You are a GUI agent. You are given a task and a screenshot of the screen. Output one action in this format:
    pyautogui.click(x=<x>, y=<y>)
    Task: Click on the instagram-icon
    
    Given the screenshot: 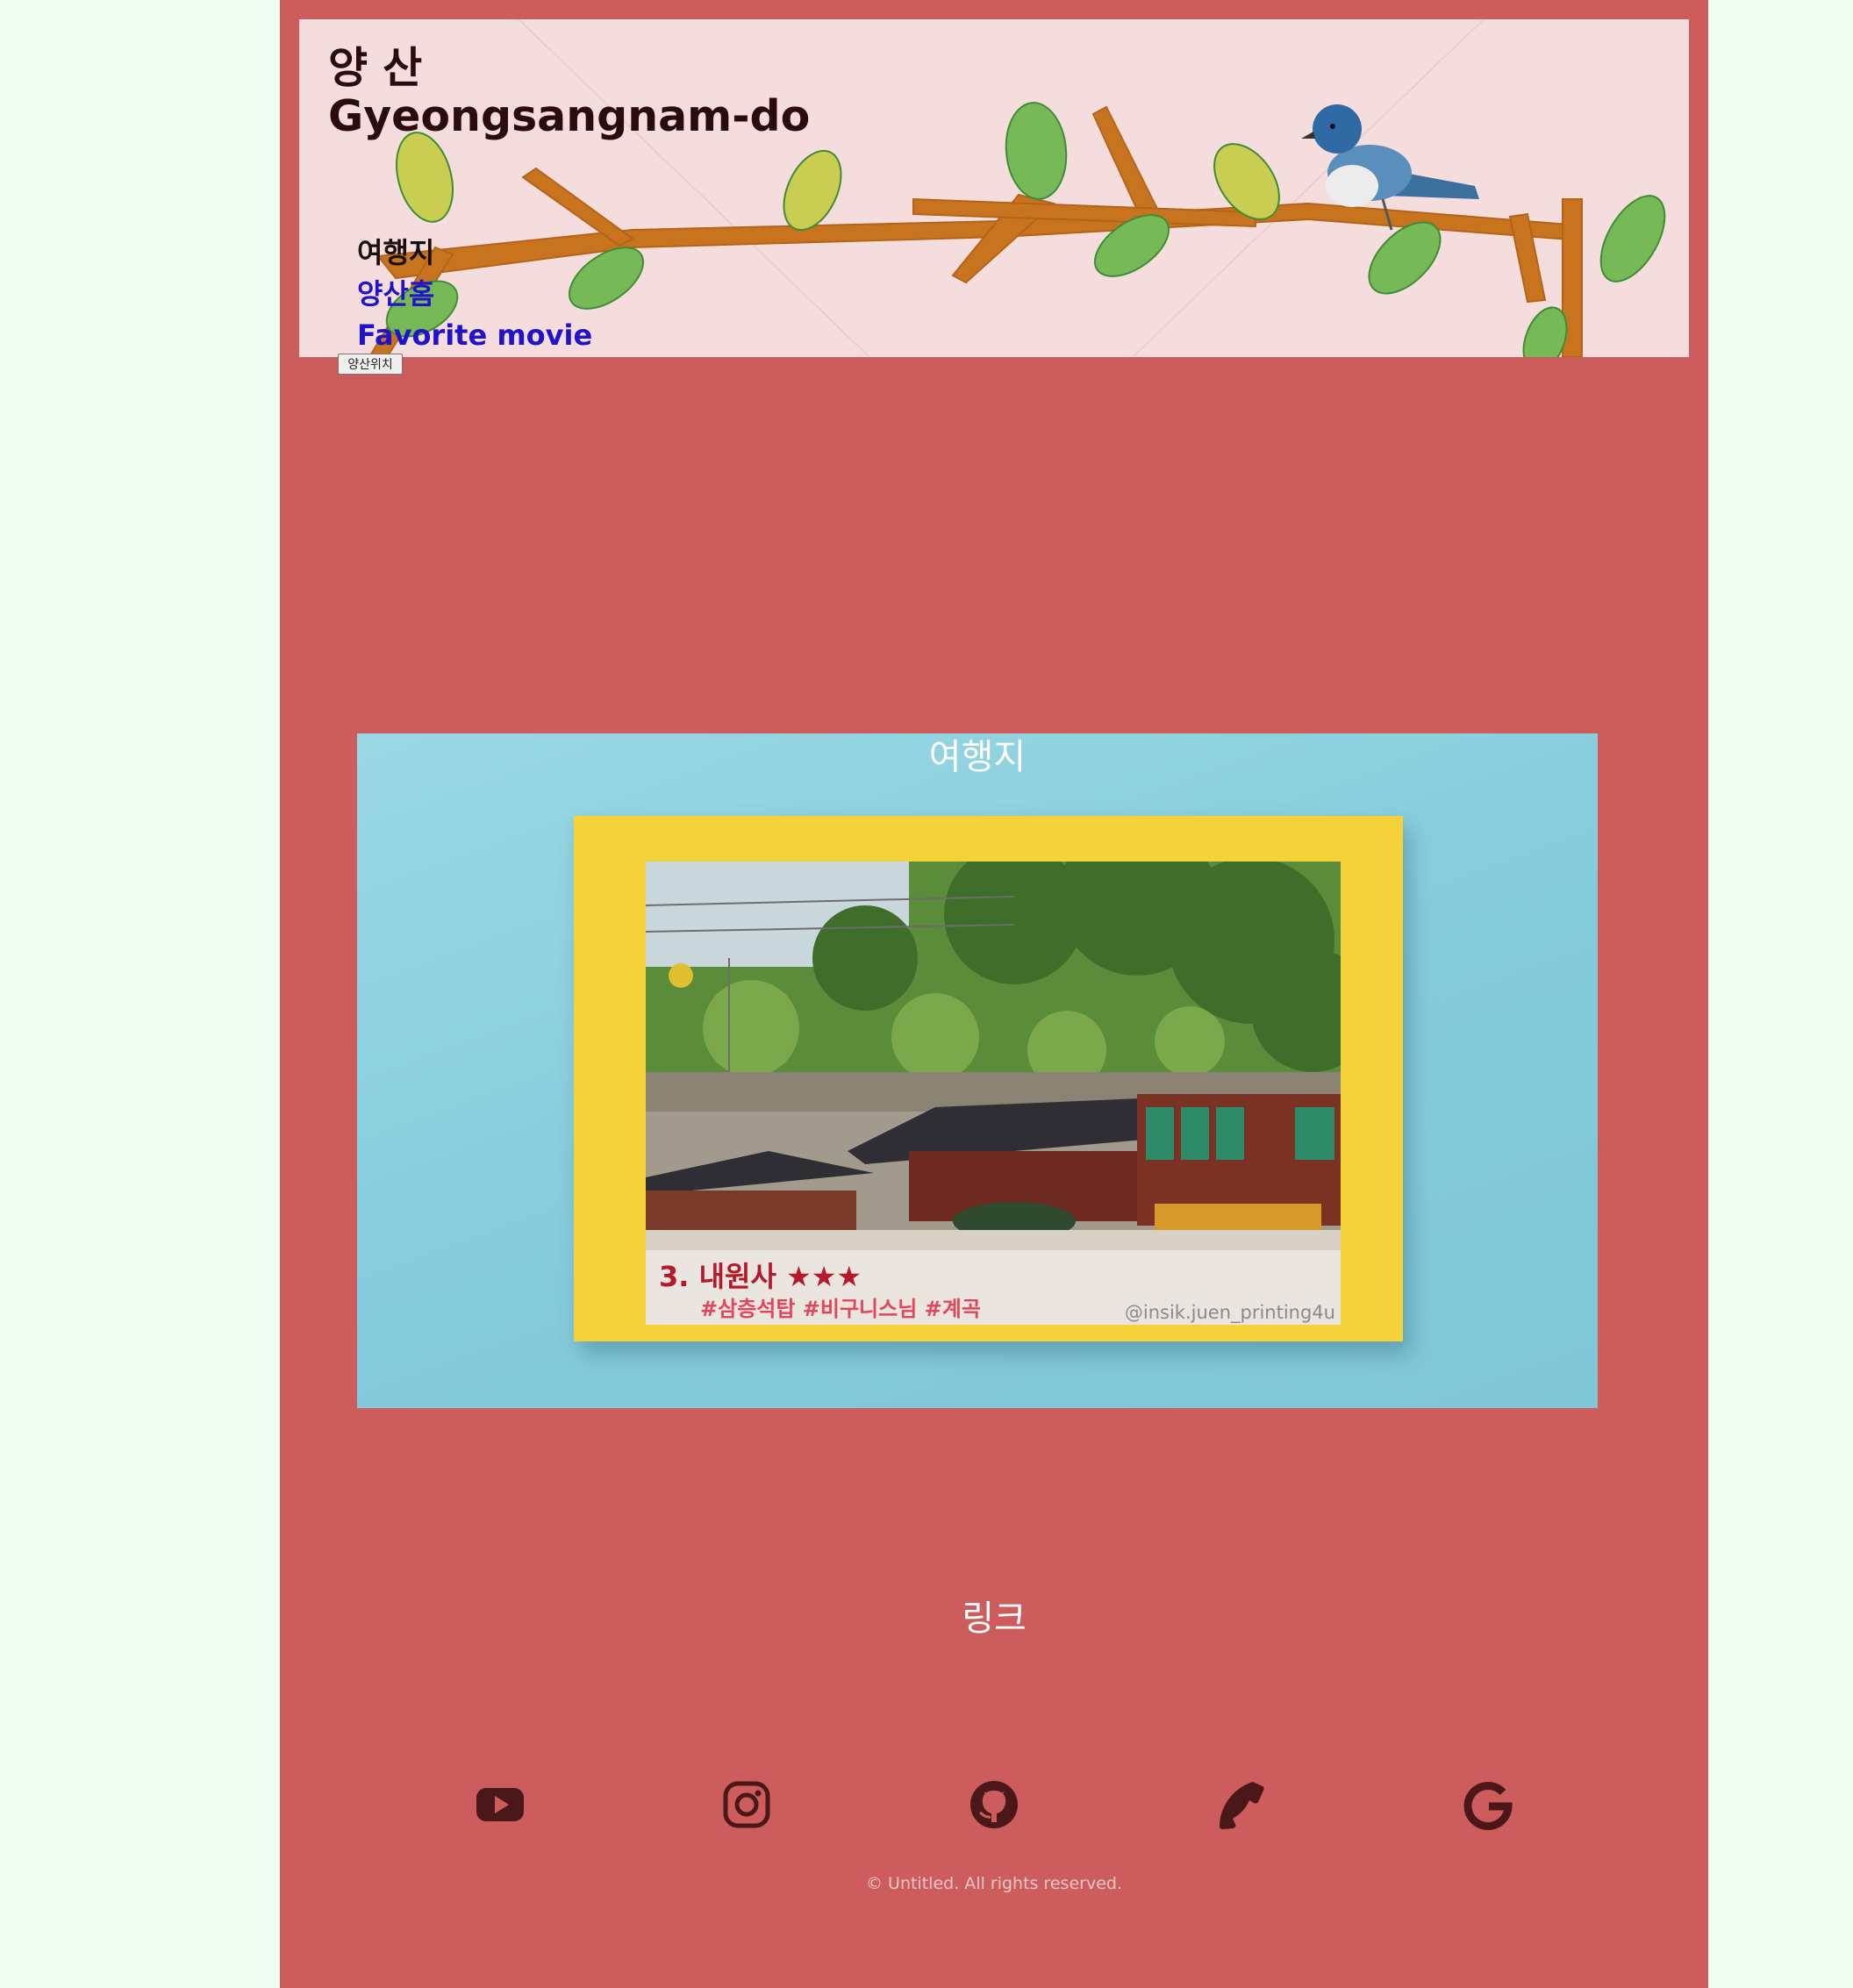 What is the action you would take?
    pyautogui.click(x=746, y=1804)
    